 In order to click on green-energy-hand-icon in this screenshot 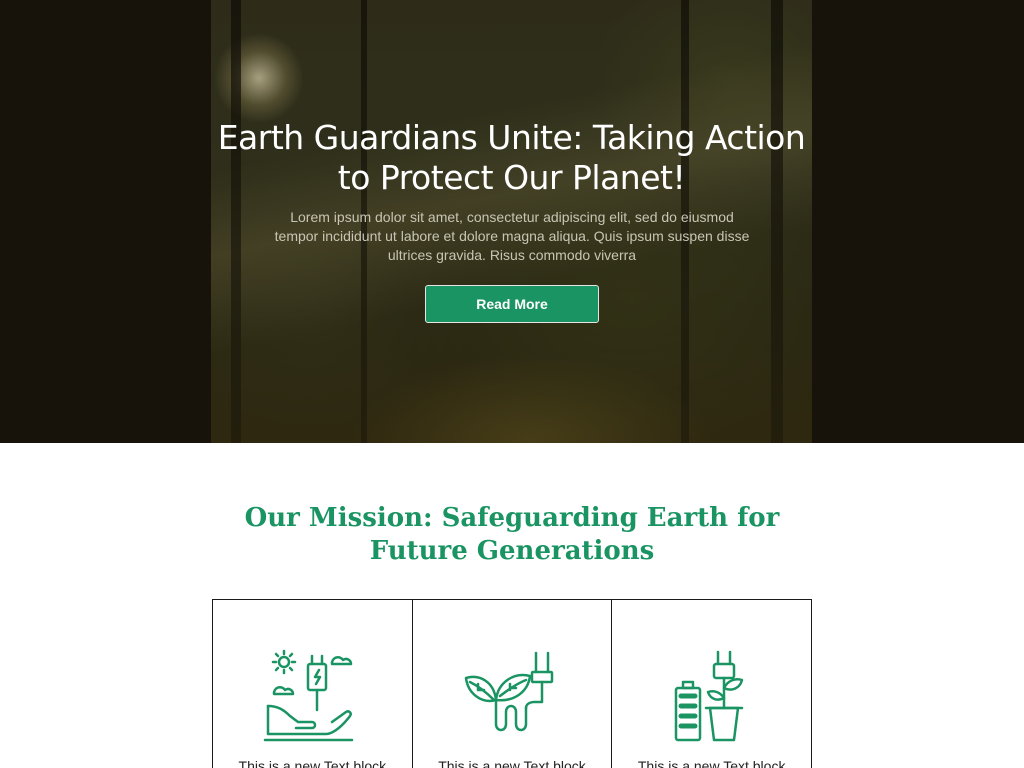, I will do `click(309, 695)`.